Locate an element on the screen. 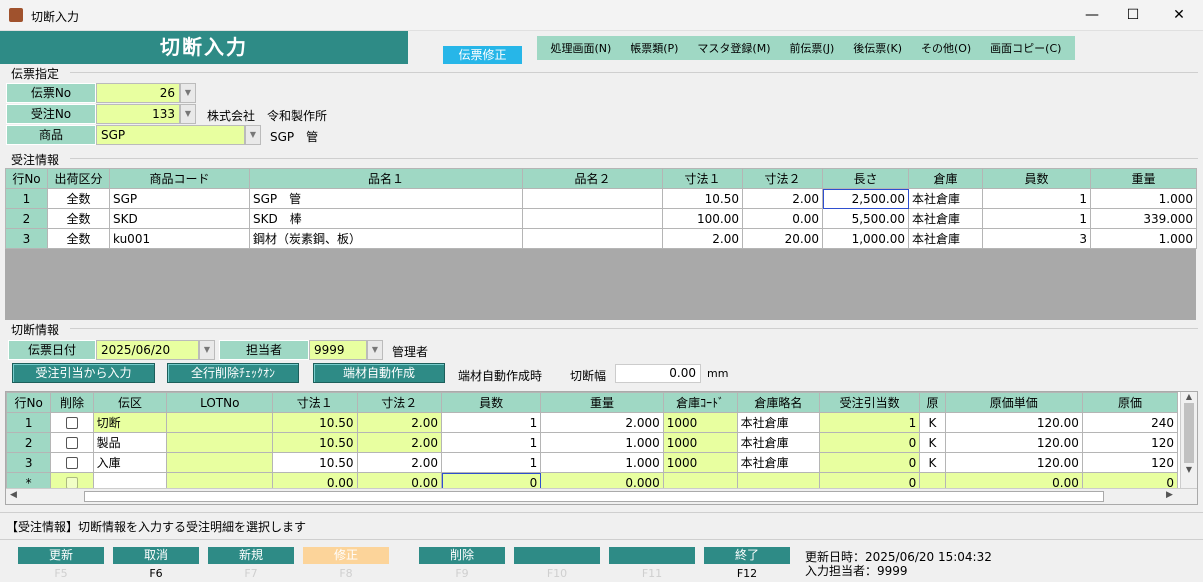 The image size is (1203, 582). cell-selected: 2,500.00 is located at coordinates (865, 198).